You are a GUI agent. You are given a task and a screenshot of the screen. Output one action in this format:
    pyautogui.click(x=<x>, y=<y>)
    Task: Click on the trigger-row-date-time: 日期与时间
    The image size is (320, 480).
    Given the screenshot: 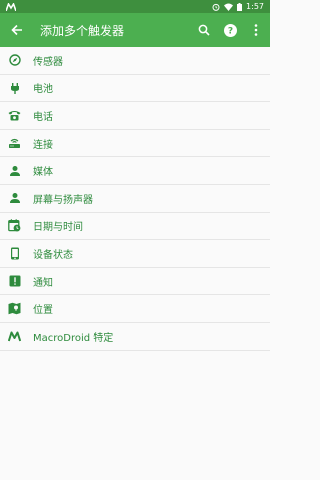 What is the action you would take?
    pyautogui.click(x=135, y=227)
    